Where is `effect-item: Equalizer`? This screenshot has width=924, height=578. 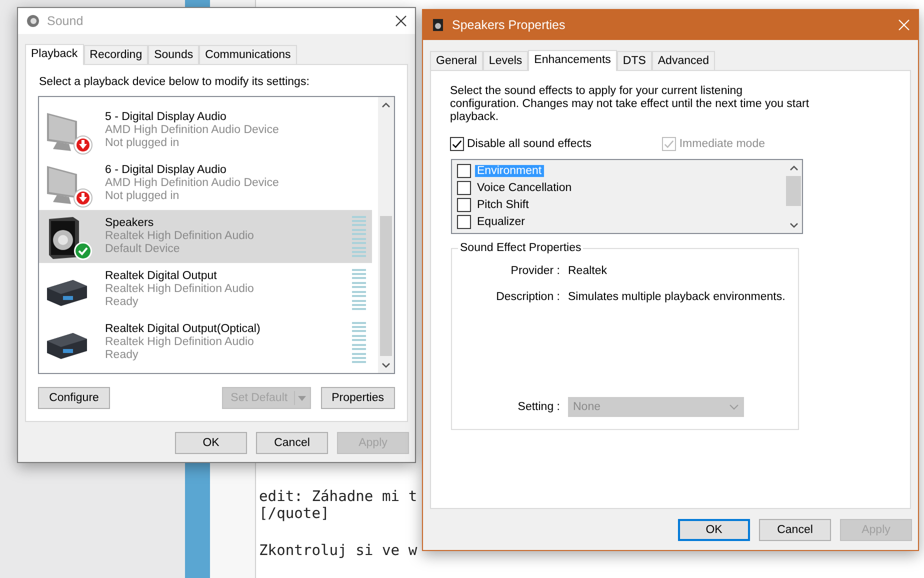 effect-item: Equalizer is located at coordinates (501, 222).